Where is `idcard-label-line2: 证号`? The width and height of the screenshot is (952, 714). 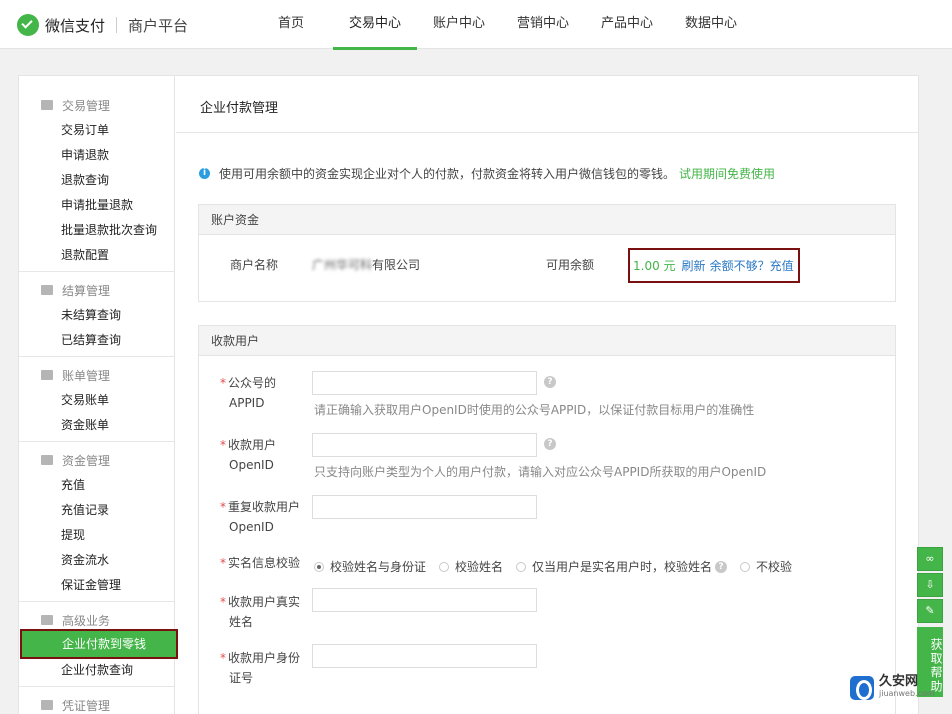 idcard-label-line2: 证号 is located at coordinates (241, 678).